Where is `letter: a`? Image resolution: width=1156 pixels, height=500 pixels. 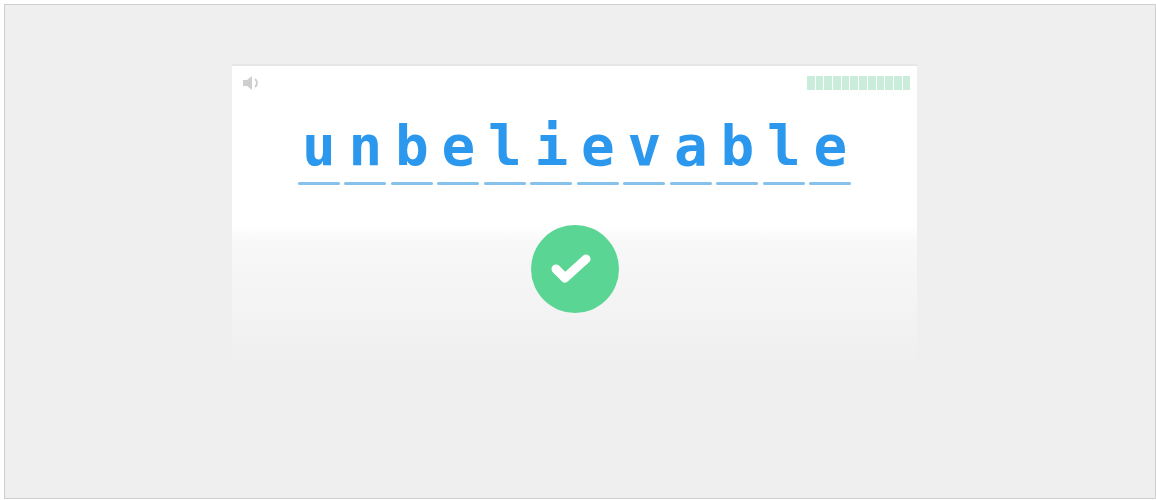
letter: a is located at coordinates (690, 146).